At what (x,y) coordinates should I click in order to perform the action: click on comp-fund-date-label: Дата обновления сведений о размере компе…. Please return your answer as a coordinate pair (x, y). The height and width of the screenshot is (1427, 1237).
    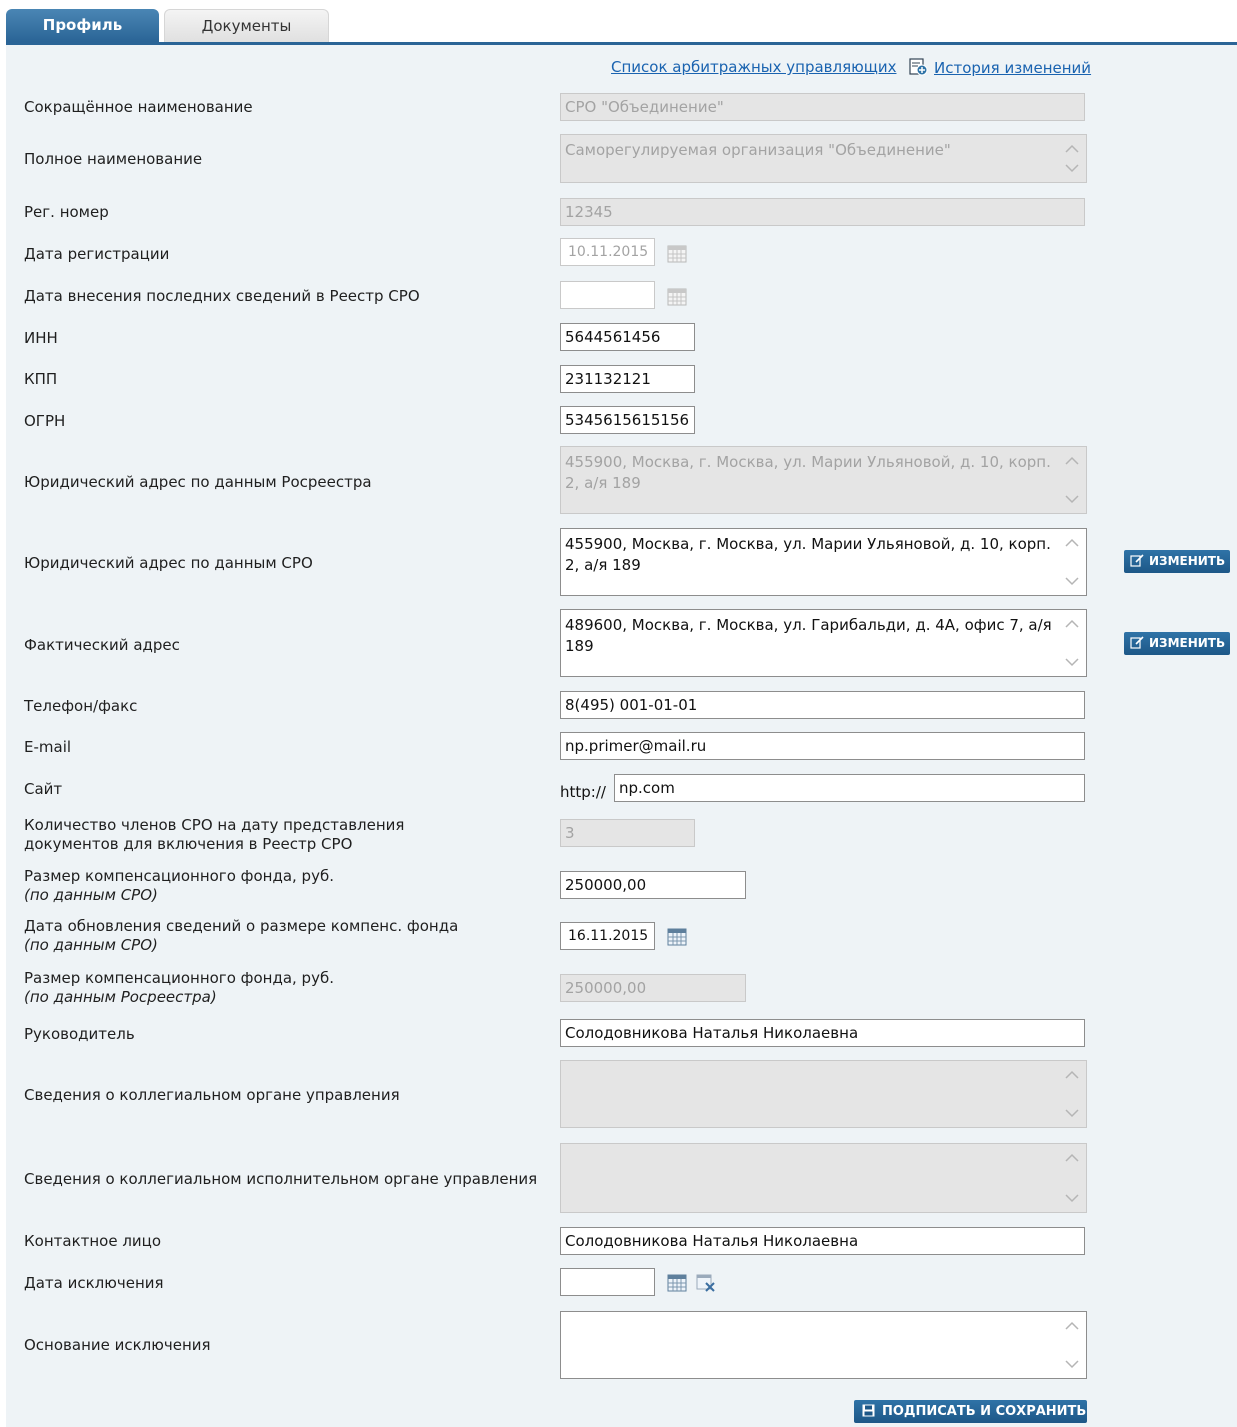
    Looking at the image, I should click on (241, 936).